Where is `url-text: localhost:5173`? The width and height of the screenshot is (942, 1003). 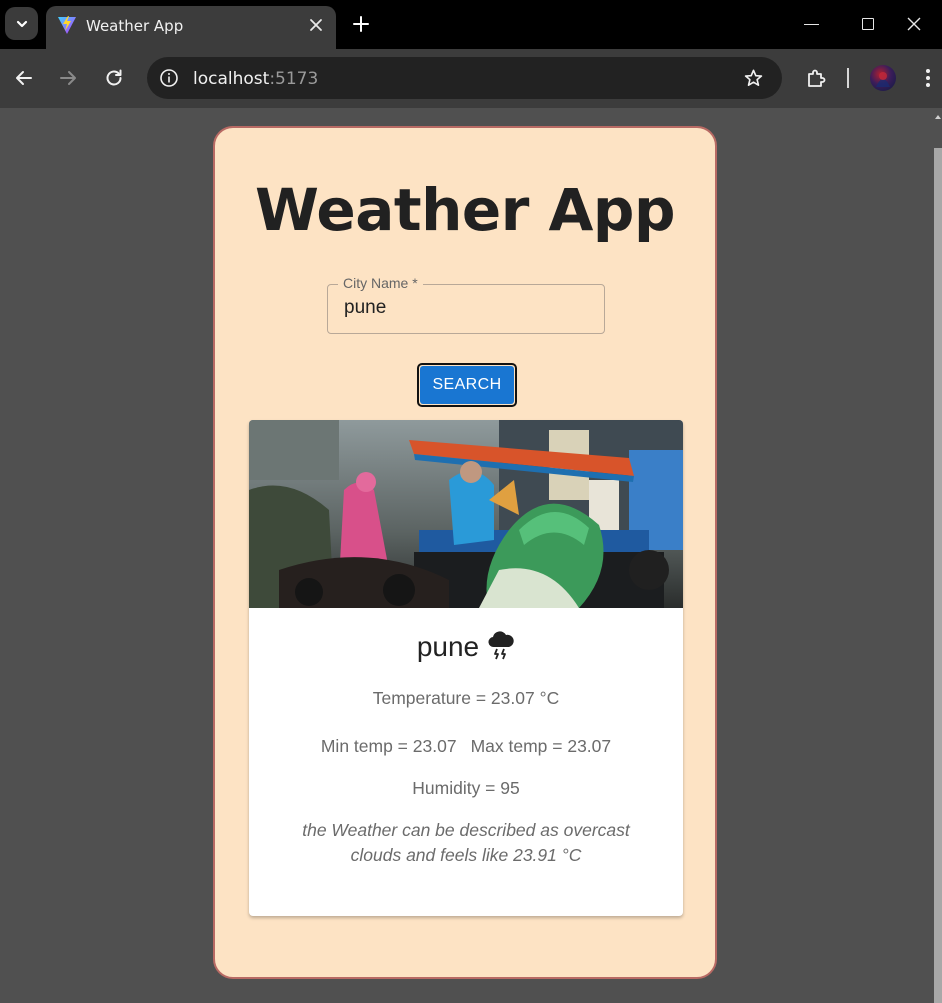 url-text: localhost:5173 is located at coordinates (255, 79).